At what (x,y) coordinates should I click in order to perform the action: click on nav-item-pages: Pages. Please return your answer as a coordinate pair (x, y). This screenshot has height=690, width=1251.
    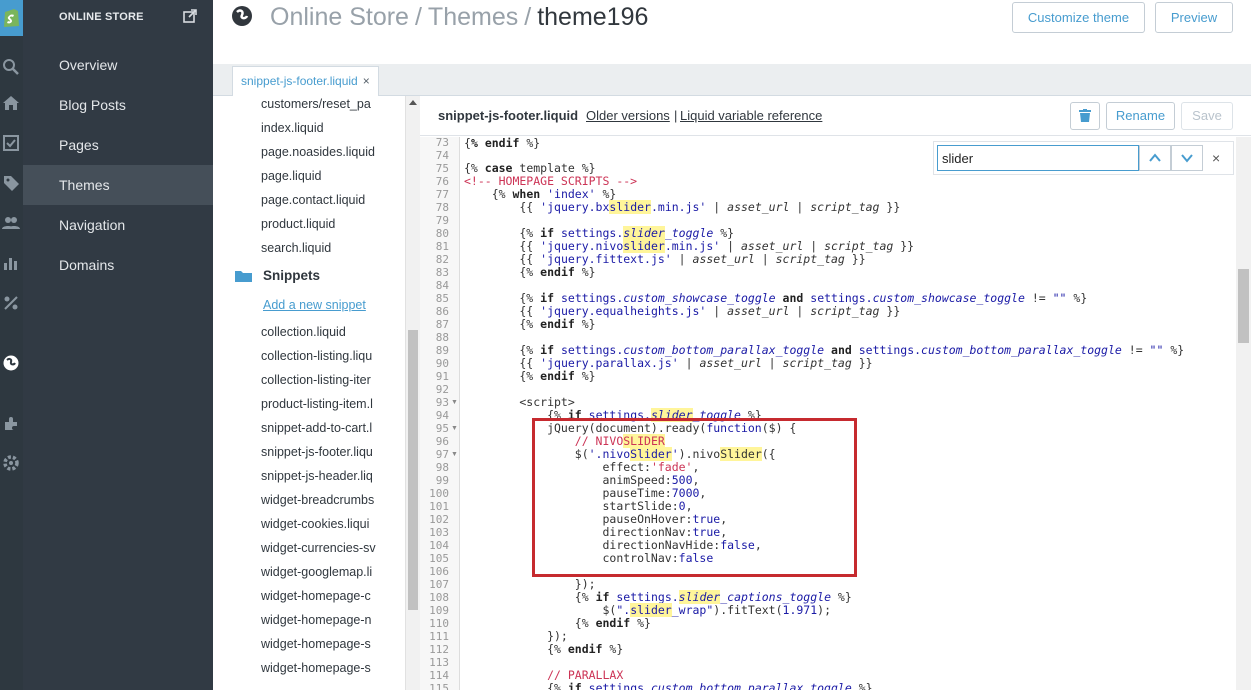
    Looking at the image, I should click on (118, 145).